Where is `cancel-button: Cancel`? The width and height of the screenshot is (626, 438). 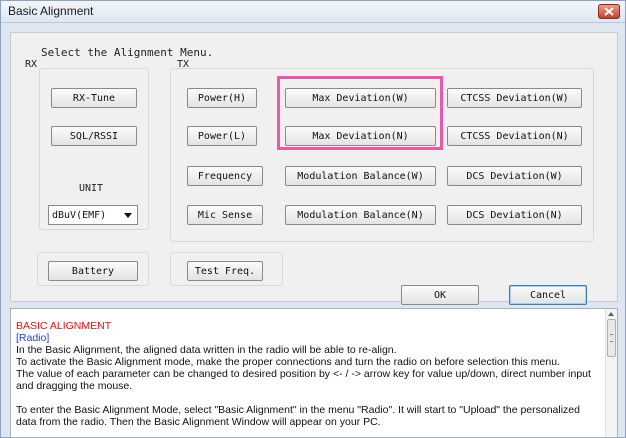
cancel-button: Cancel is located at coordinates (548, 295).